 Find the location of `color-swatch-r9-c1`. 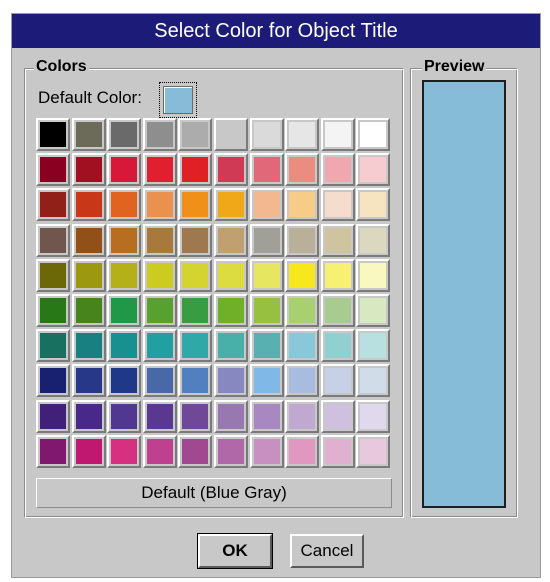

color-swatch-r9-c1 is located at coordinates (89, 451).